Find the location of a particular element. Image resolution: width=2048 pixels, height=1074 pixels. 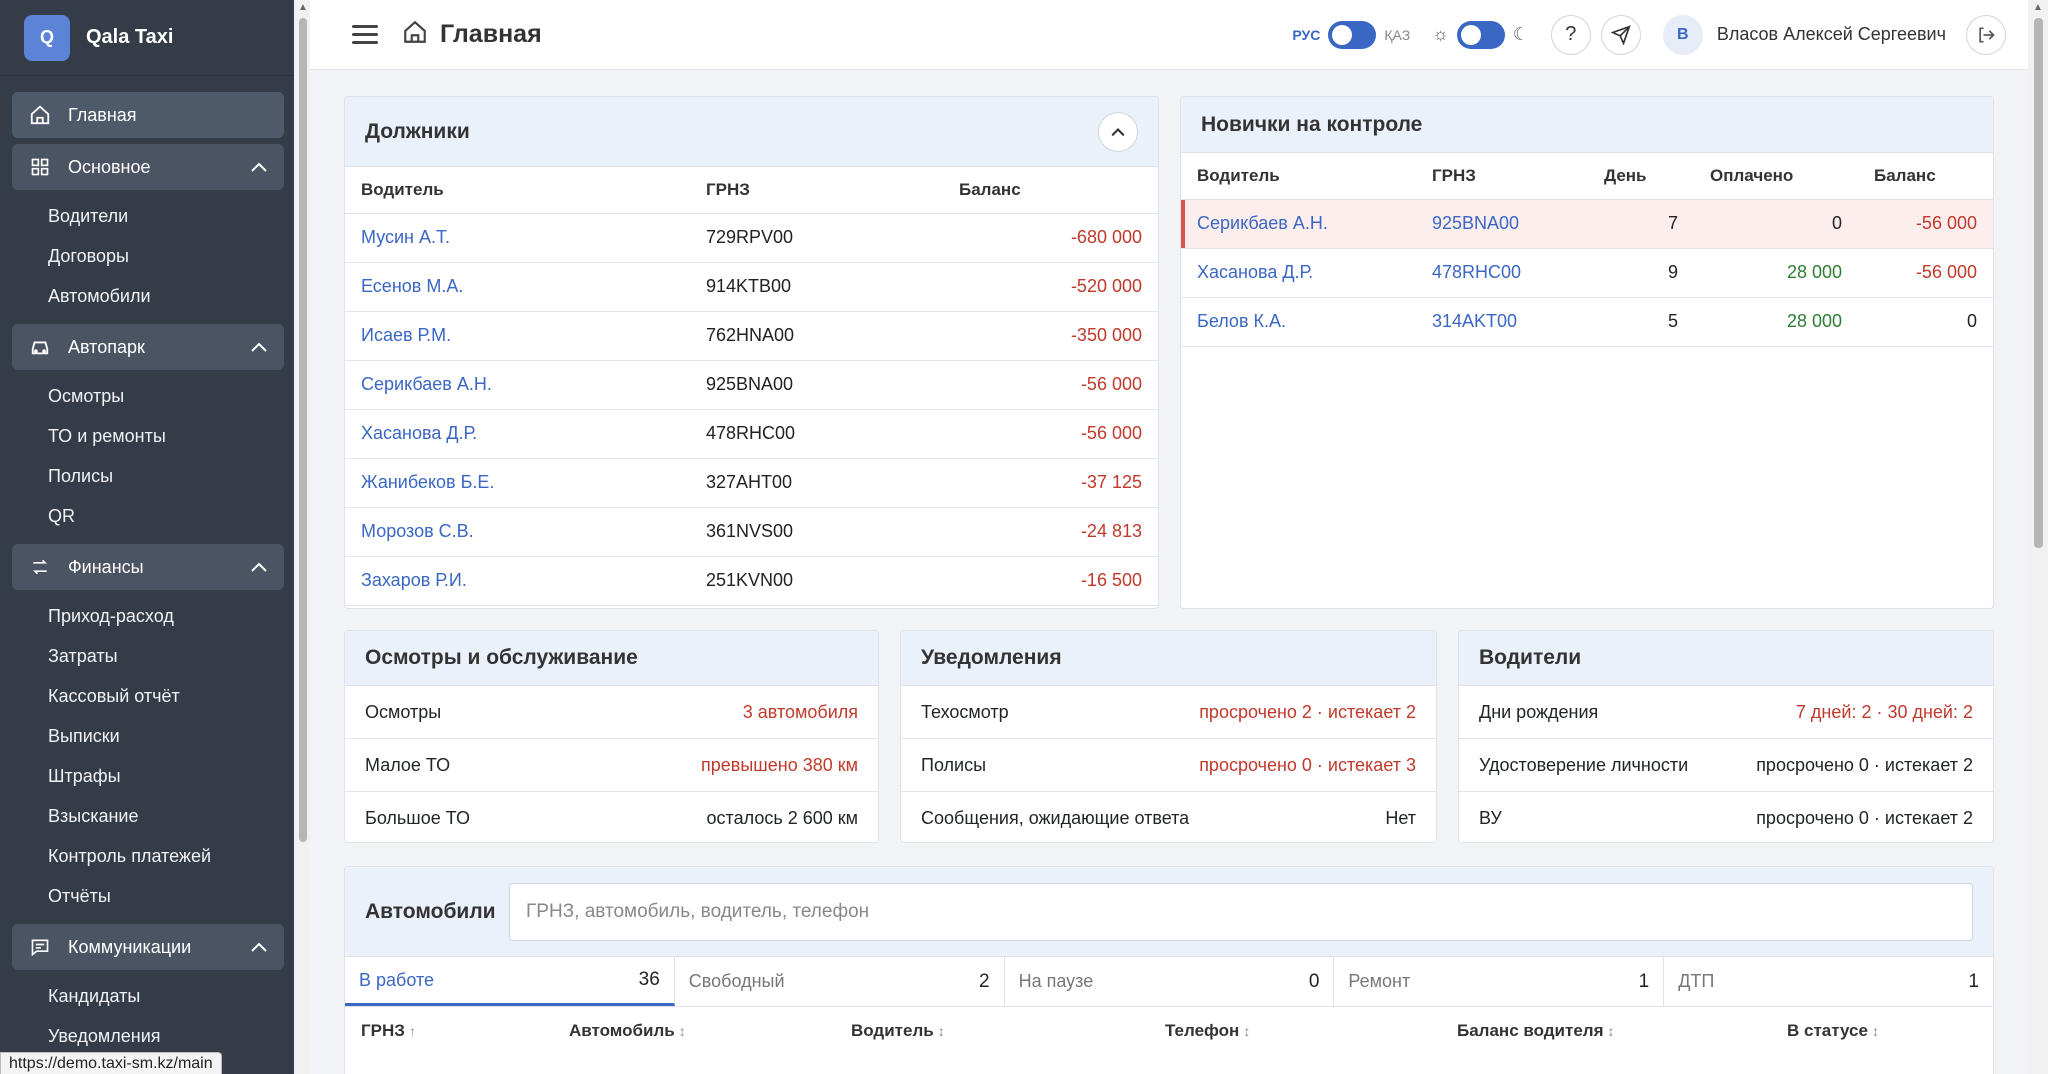

tab-repair: Ремонт 1 is located at coordinates (1499, 981).